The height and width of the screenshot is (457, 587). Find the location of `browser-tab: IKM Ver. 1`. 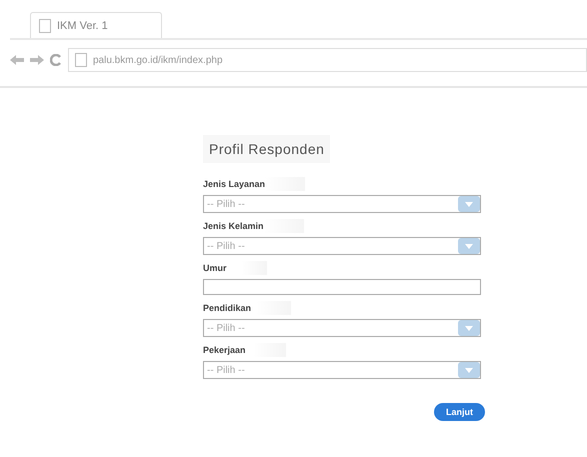

browser-tab: IKM Ver. 1 is located at coordinates (96, 25).